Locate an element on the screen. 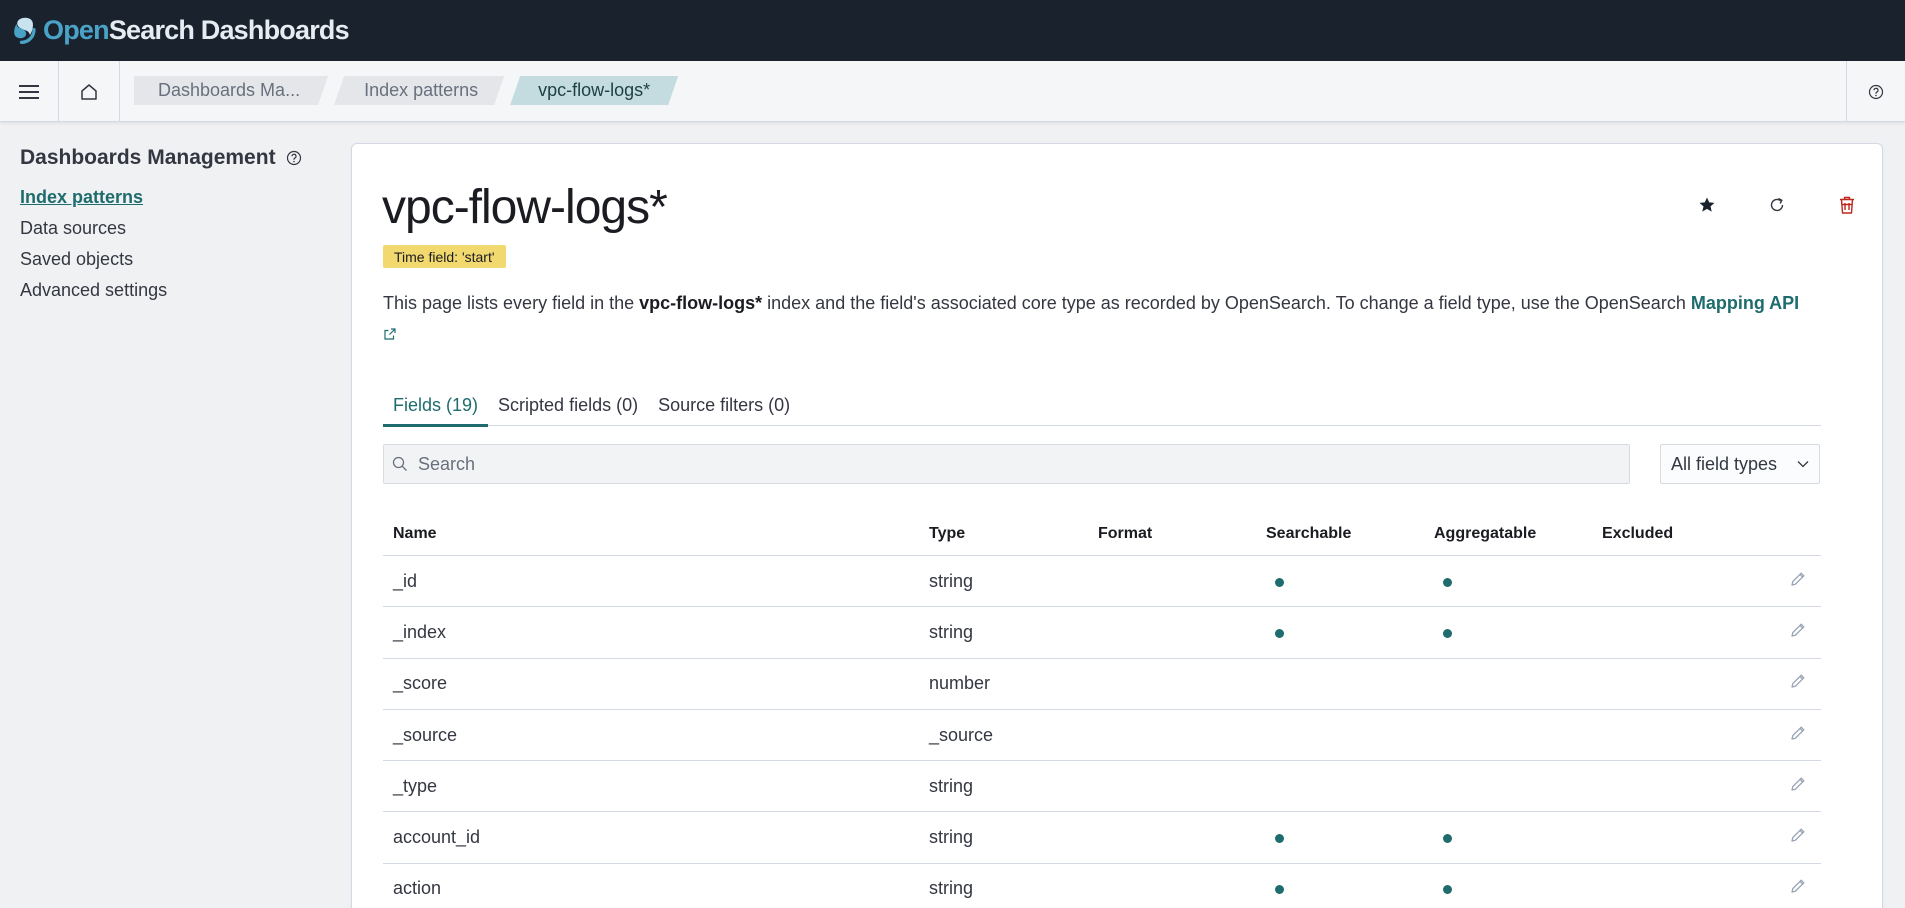  field-type: _source is located at coordinates (961, 734).